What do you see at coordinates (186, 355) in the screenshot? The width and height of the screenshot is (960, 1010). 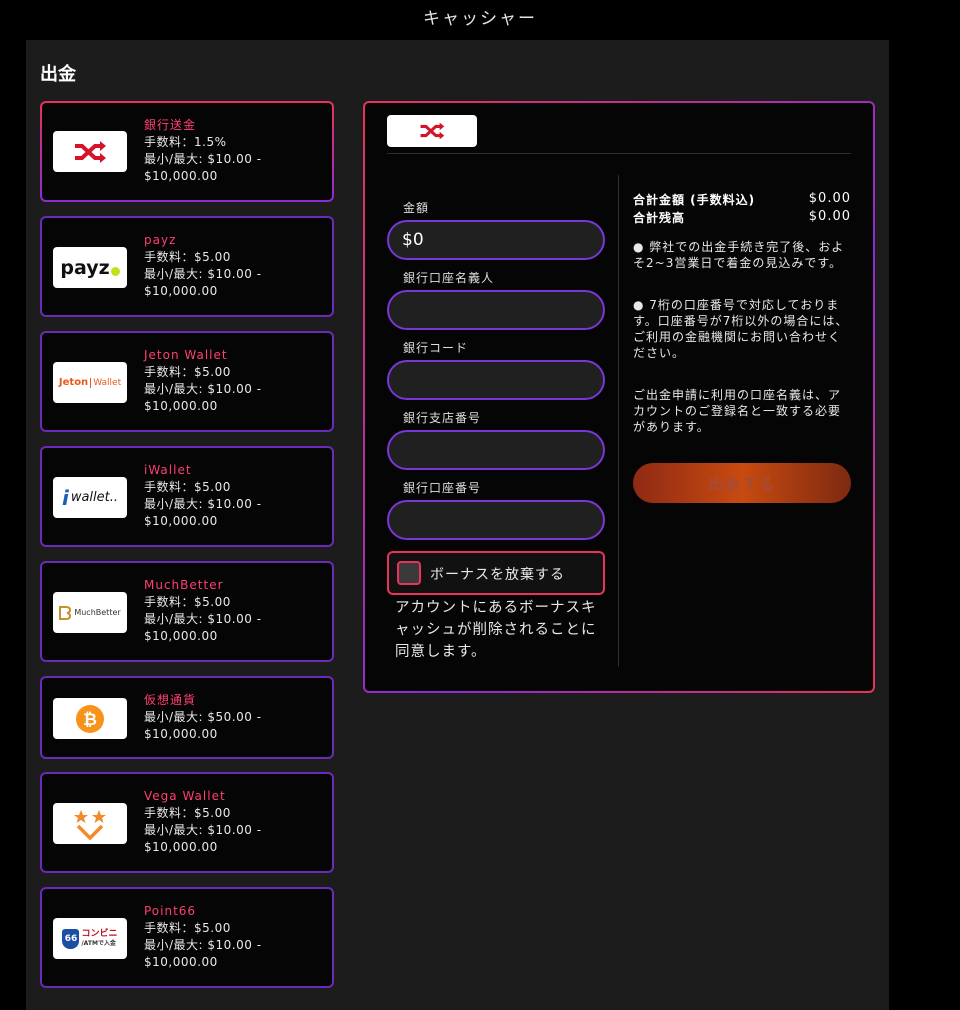 I see `method-name: Jeton Wallet` at bounding box center [186, 355].